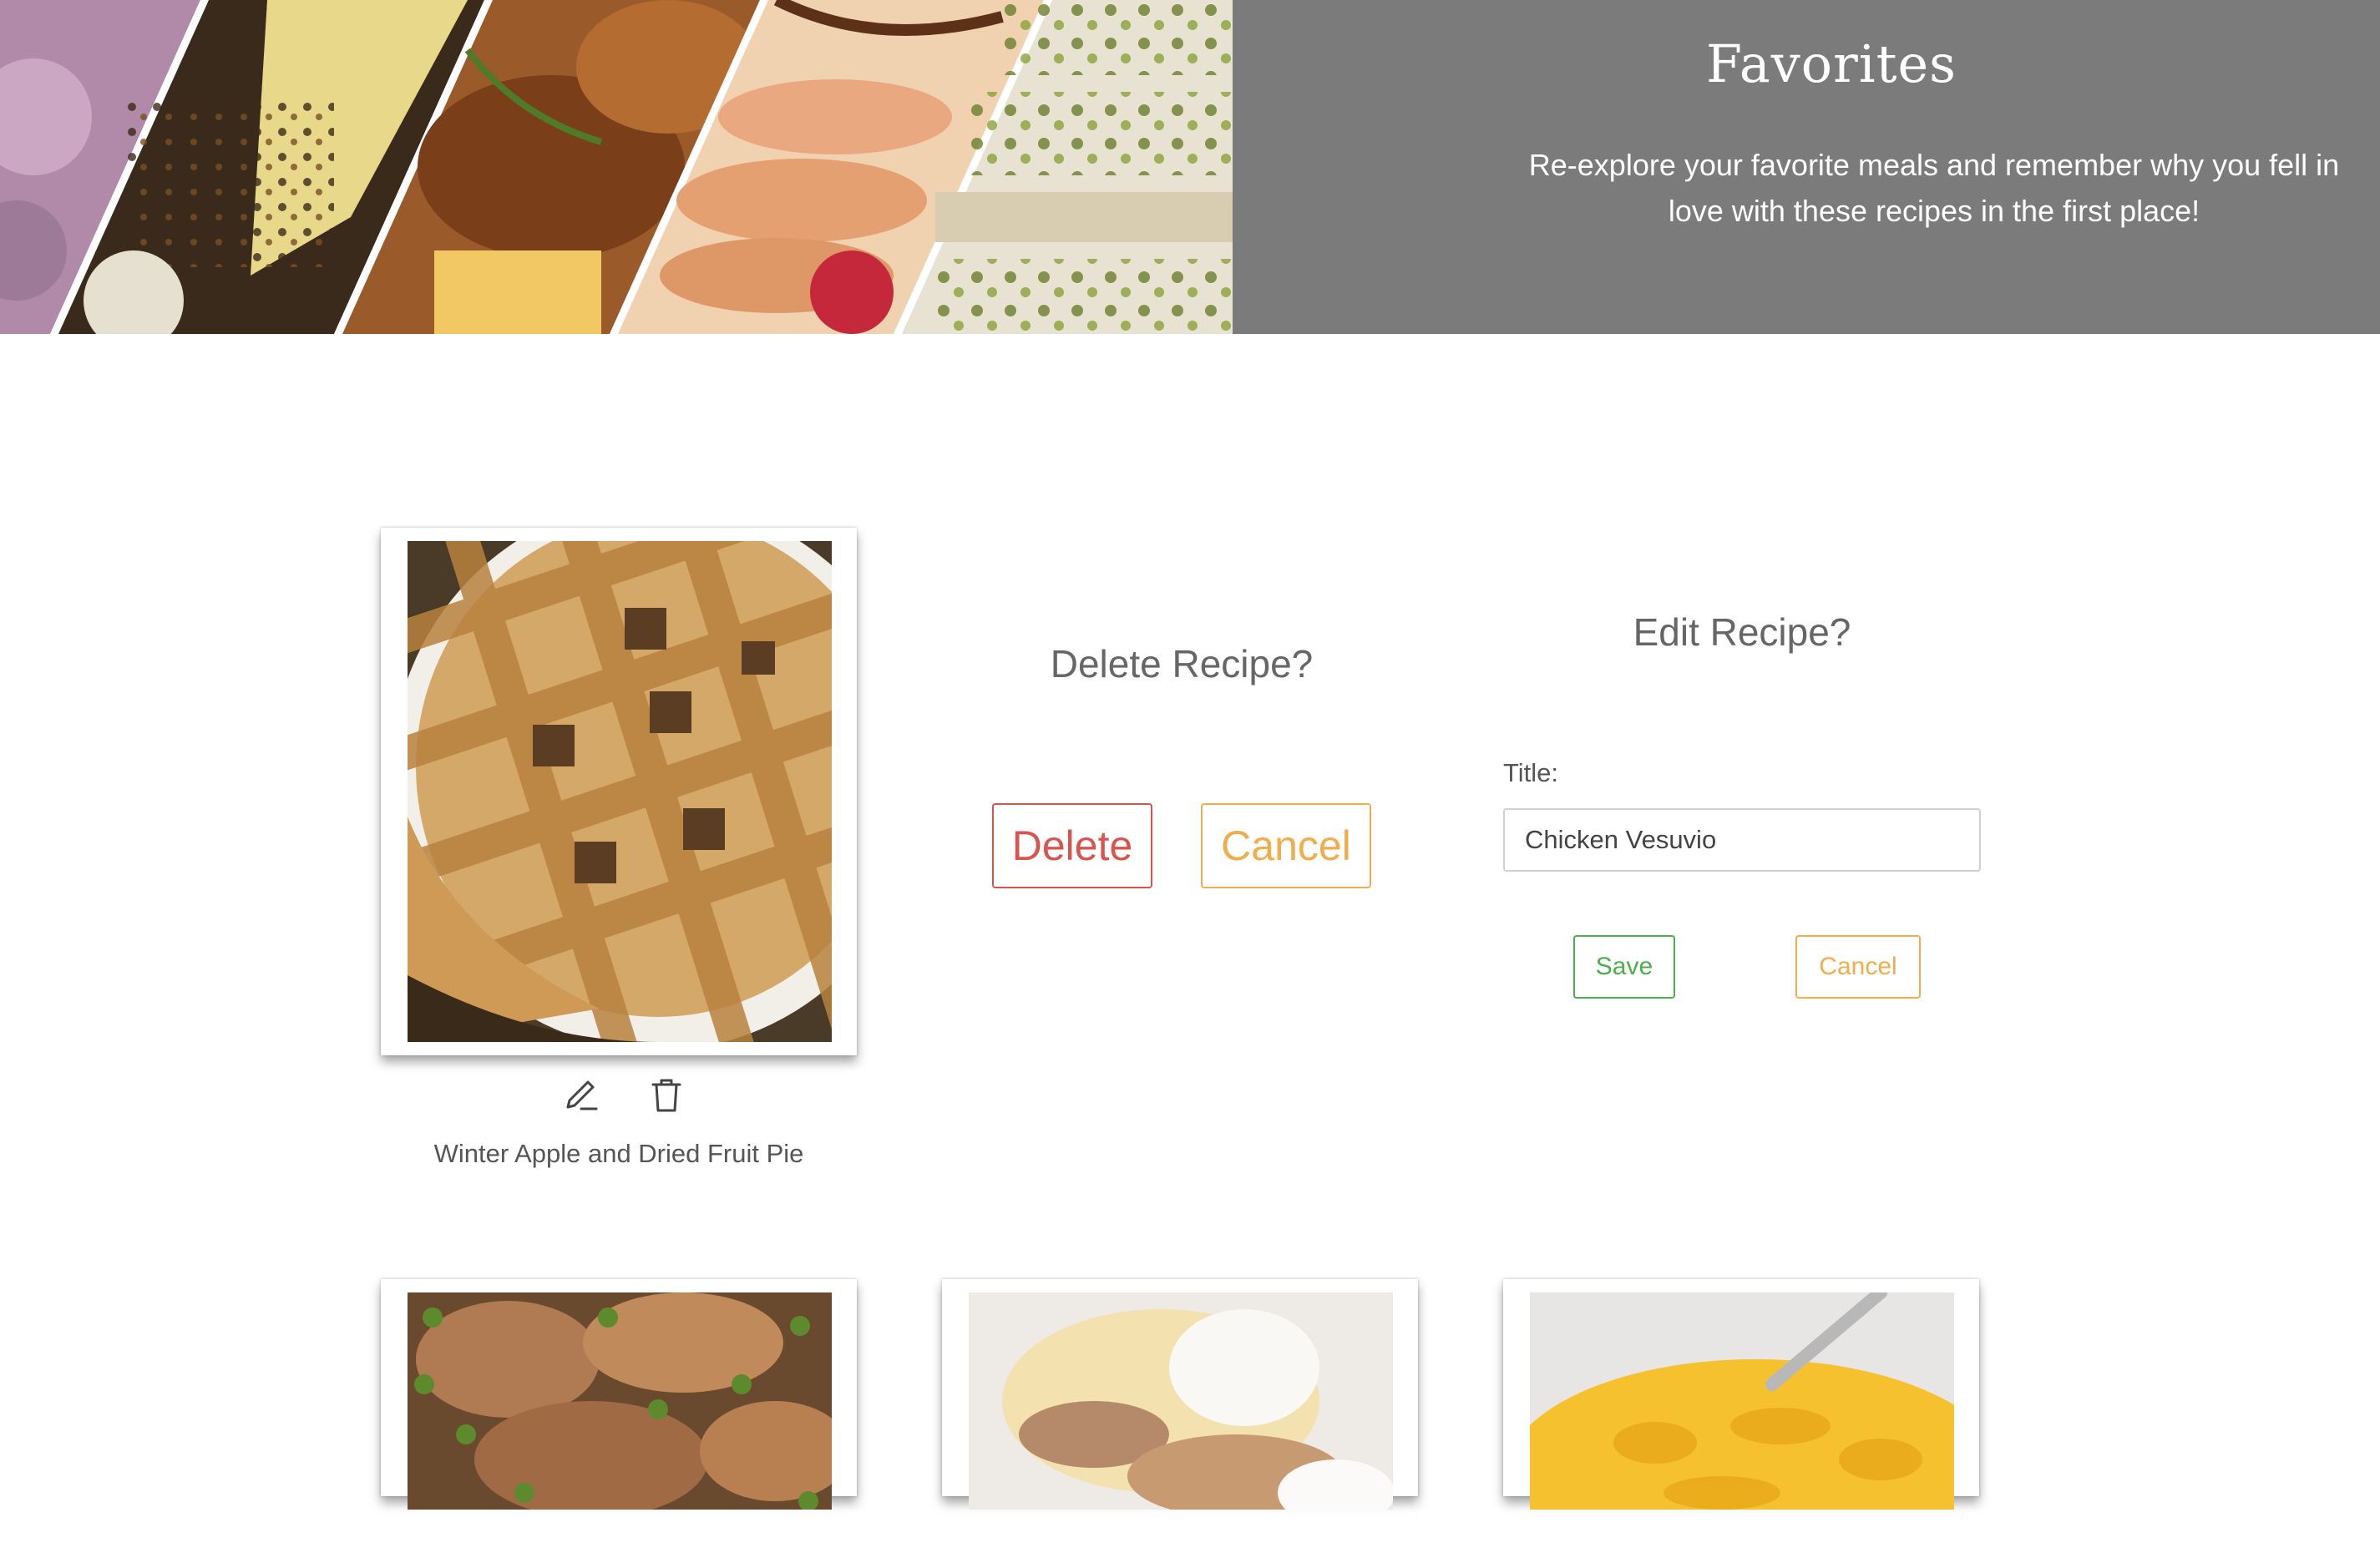 The image size is (2380, 1563). What do you see at coordinates (1742, 840) in the screenshot?
I see `recipe-title-input` at bounding box center [1742, 840].